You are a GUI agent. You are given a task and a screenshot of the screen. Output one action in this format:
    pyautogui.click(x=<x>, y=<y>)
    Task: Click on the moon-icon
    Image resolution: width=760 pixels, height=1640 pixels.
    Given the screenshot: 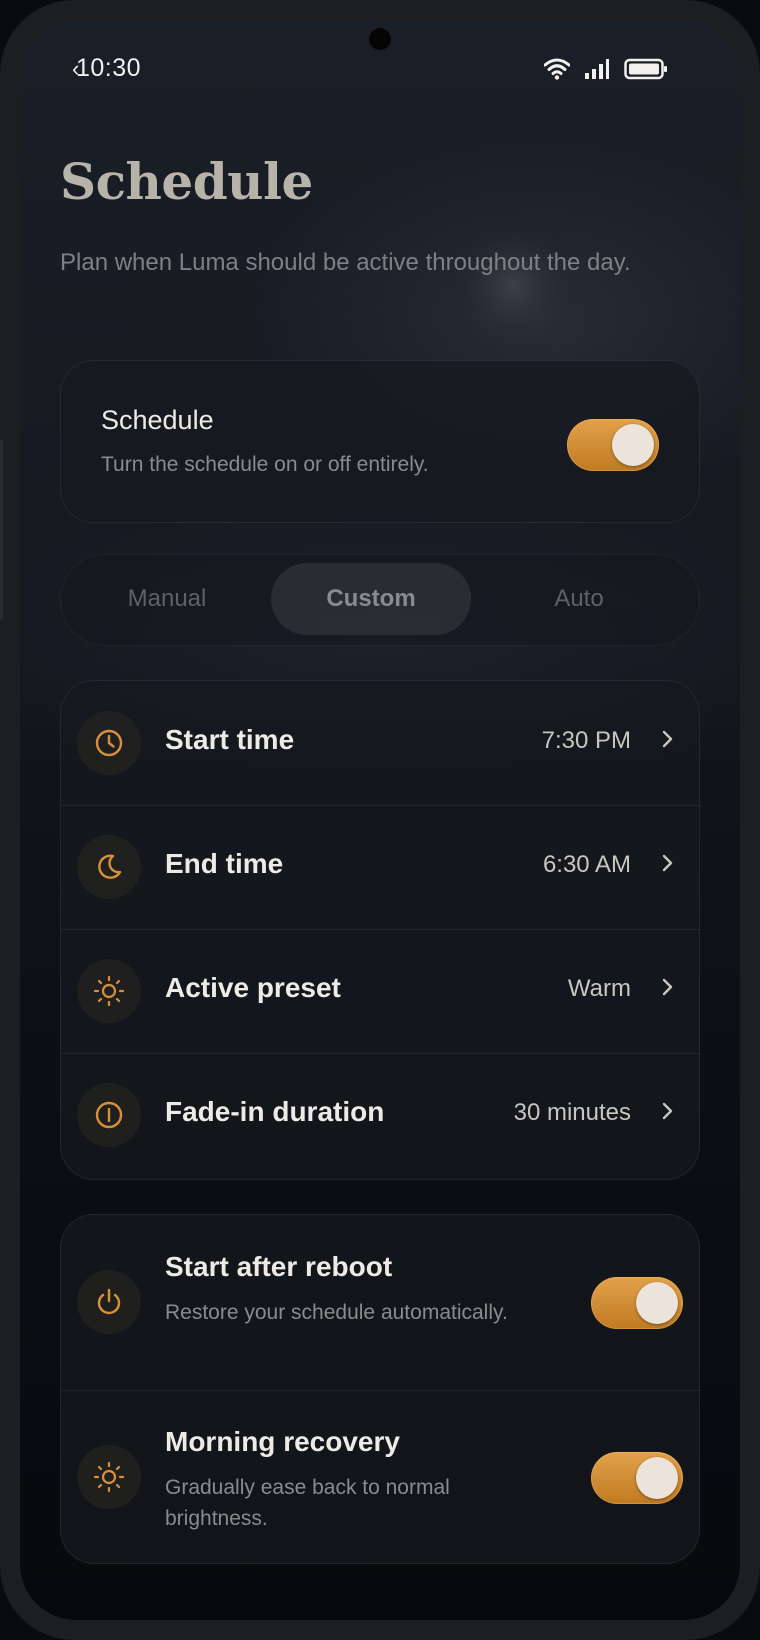 What is the action you would take?
    pyautogui.click(x=109, y=867)
    